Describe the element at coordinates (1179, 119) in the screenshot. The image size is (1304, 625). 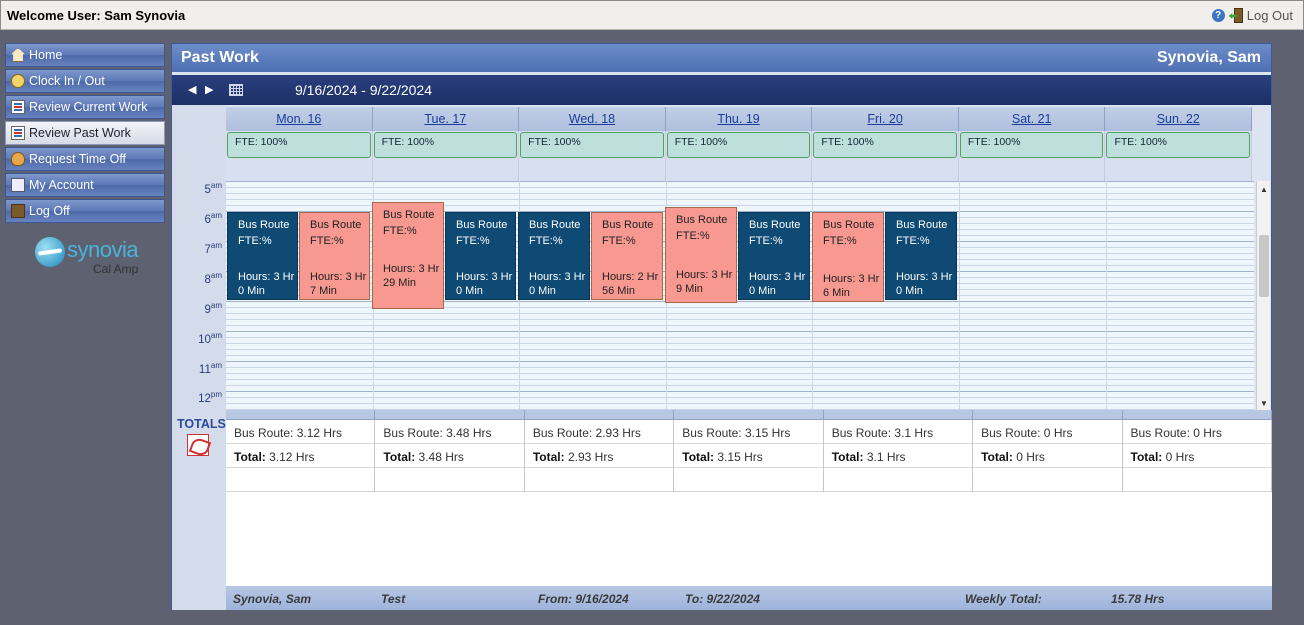
I see `day-header-sun: Sun. 22` at that location.